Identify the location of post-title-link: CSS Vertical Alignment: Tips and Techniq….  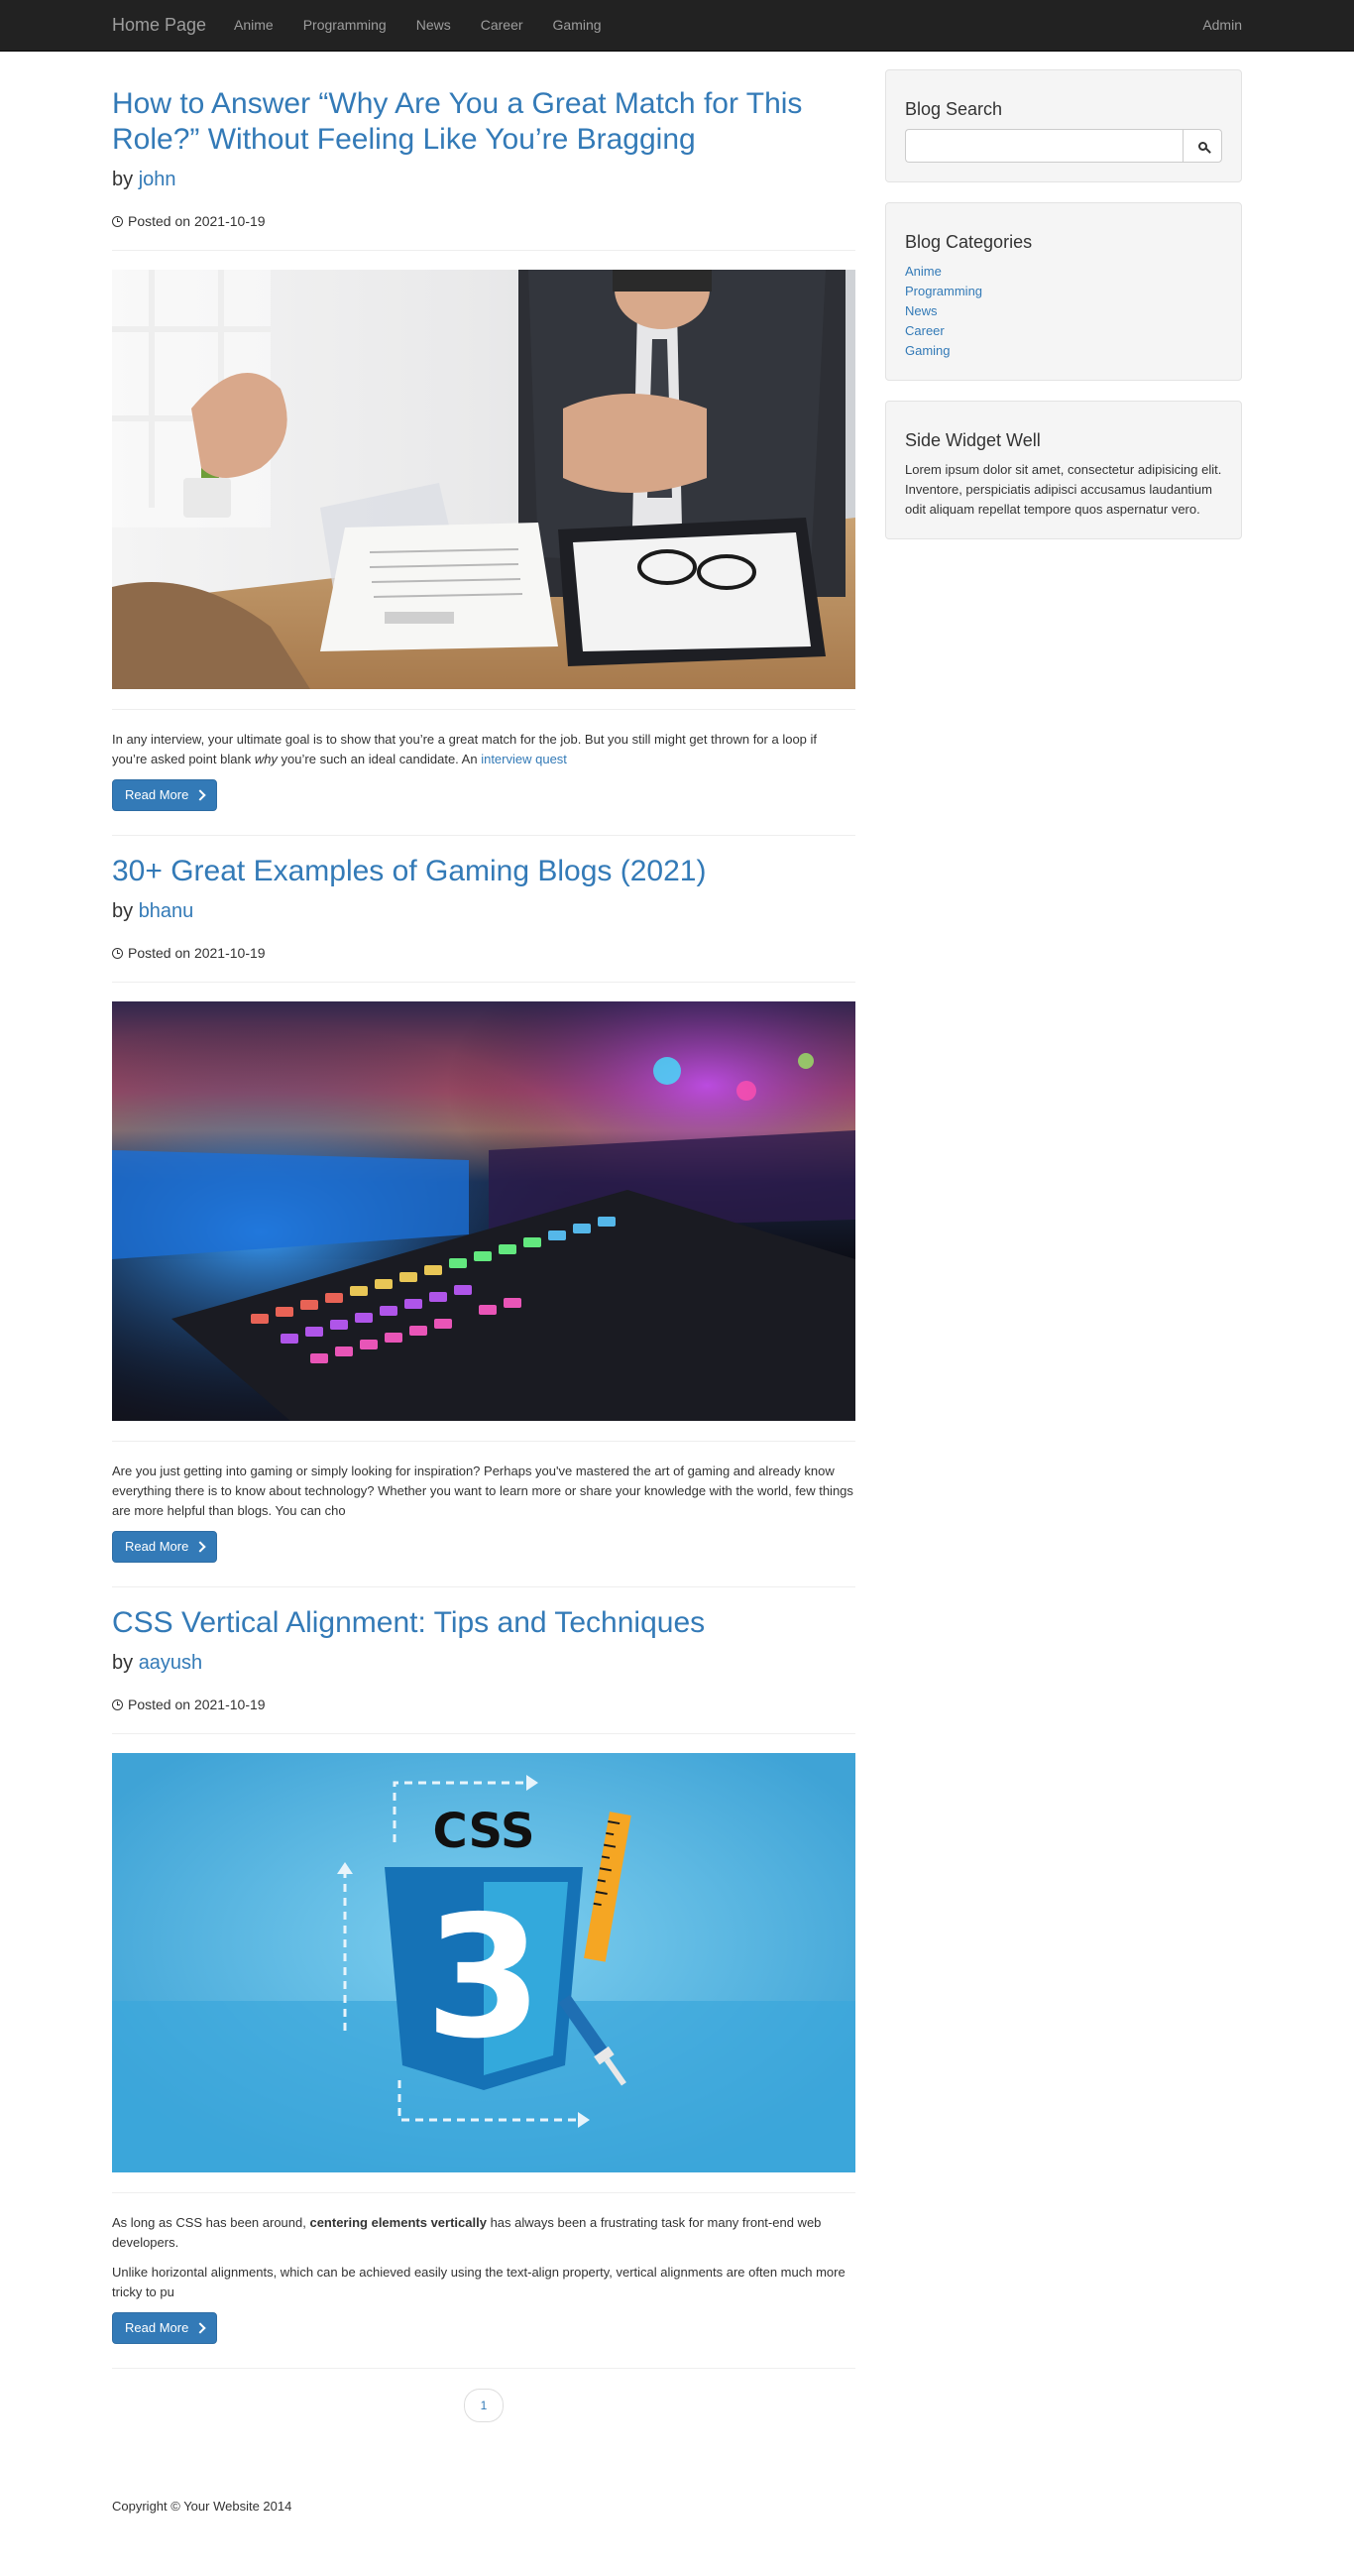
(408, 1622).